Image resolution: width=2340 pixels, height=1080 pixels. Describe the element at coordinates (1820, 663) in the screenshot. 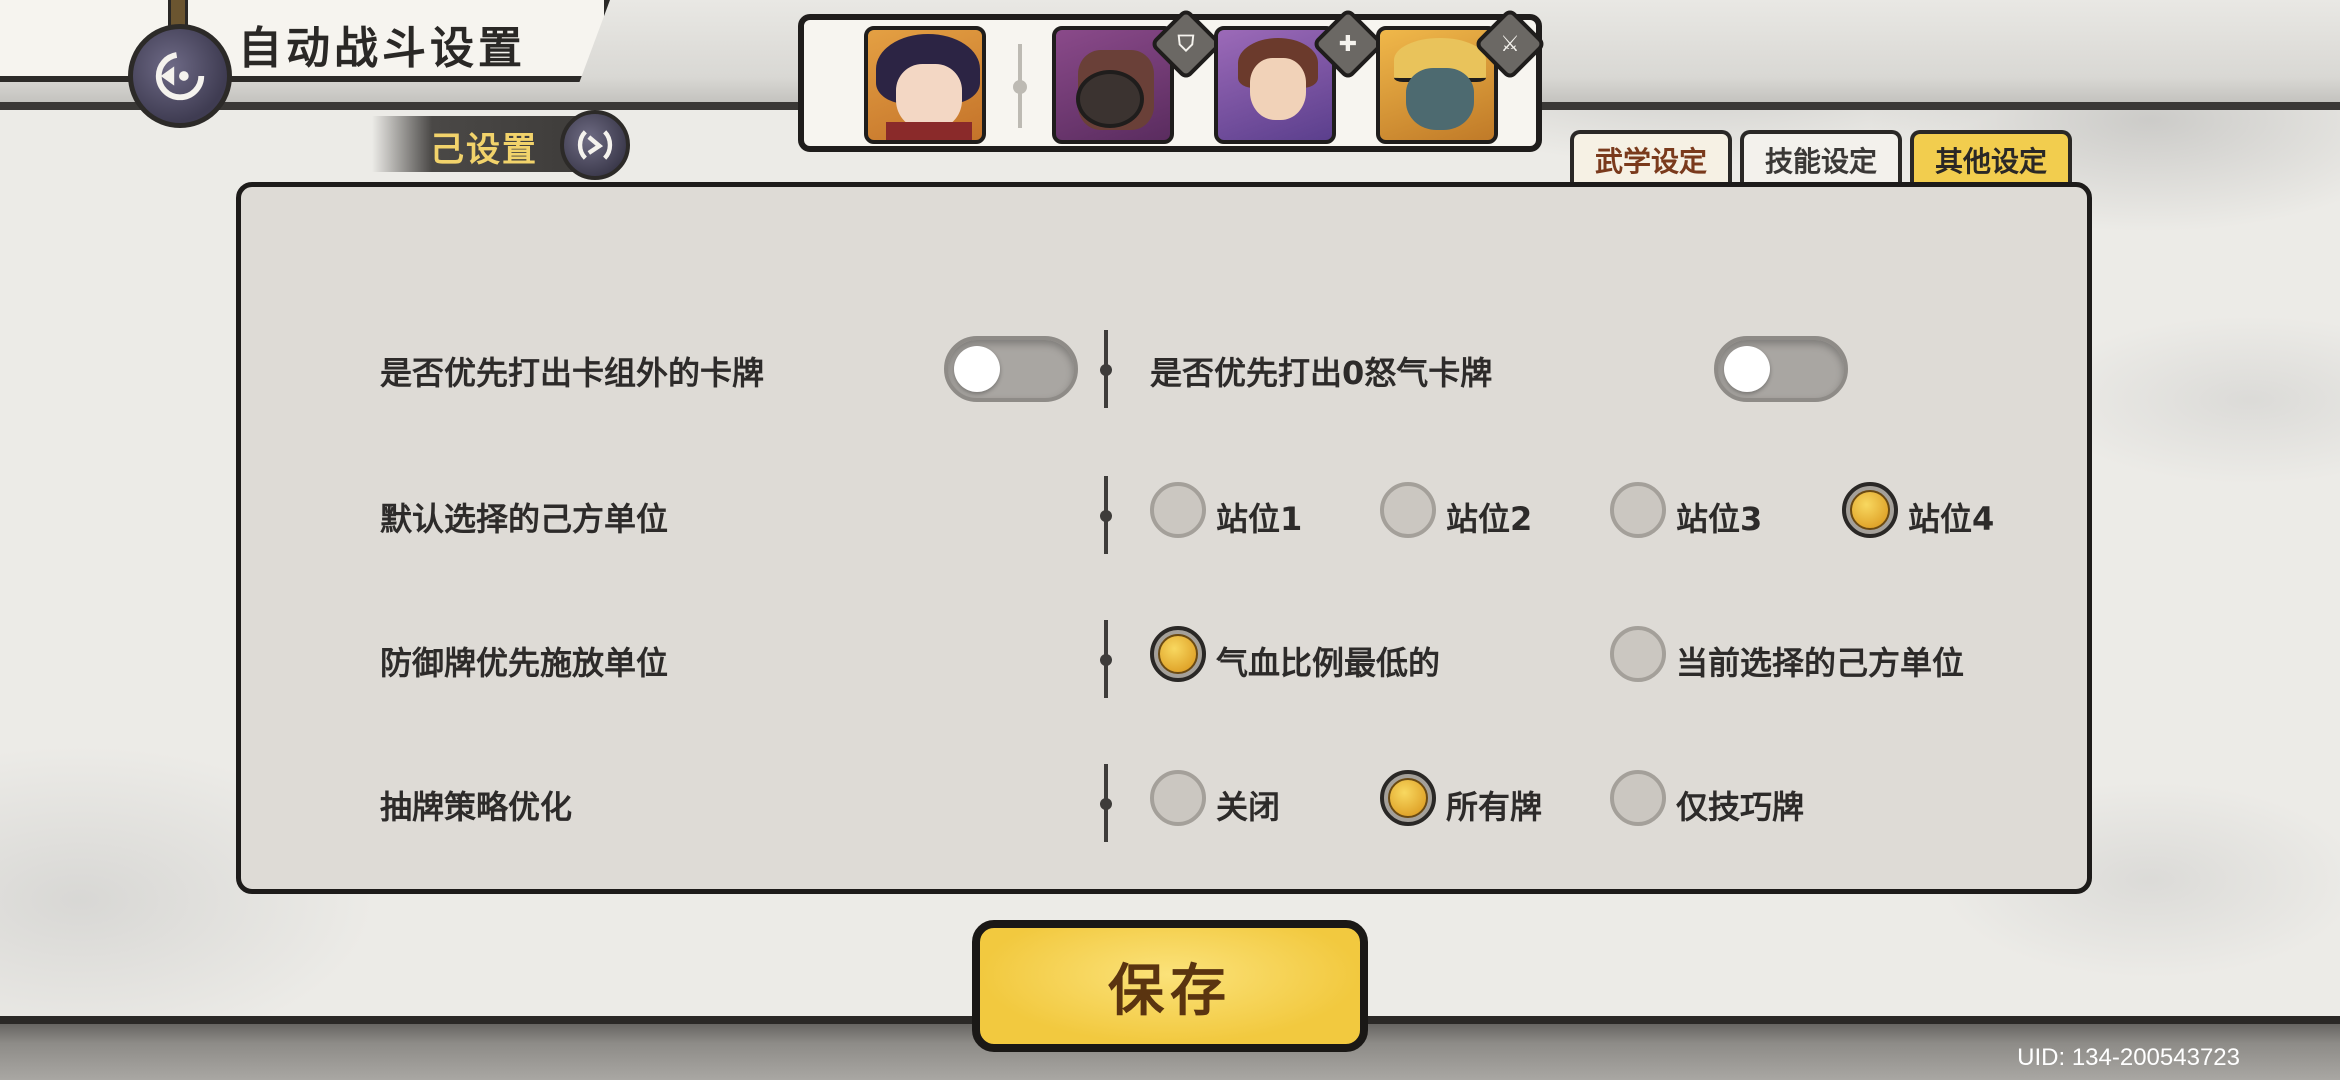

I see `option-current-ally-label: 当前选择的己方单位` at that location.